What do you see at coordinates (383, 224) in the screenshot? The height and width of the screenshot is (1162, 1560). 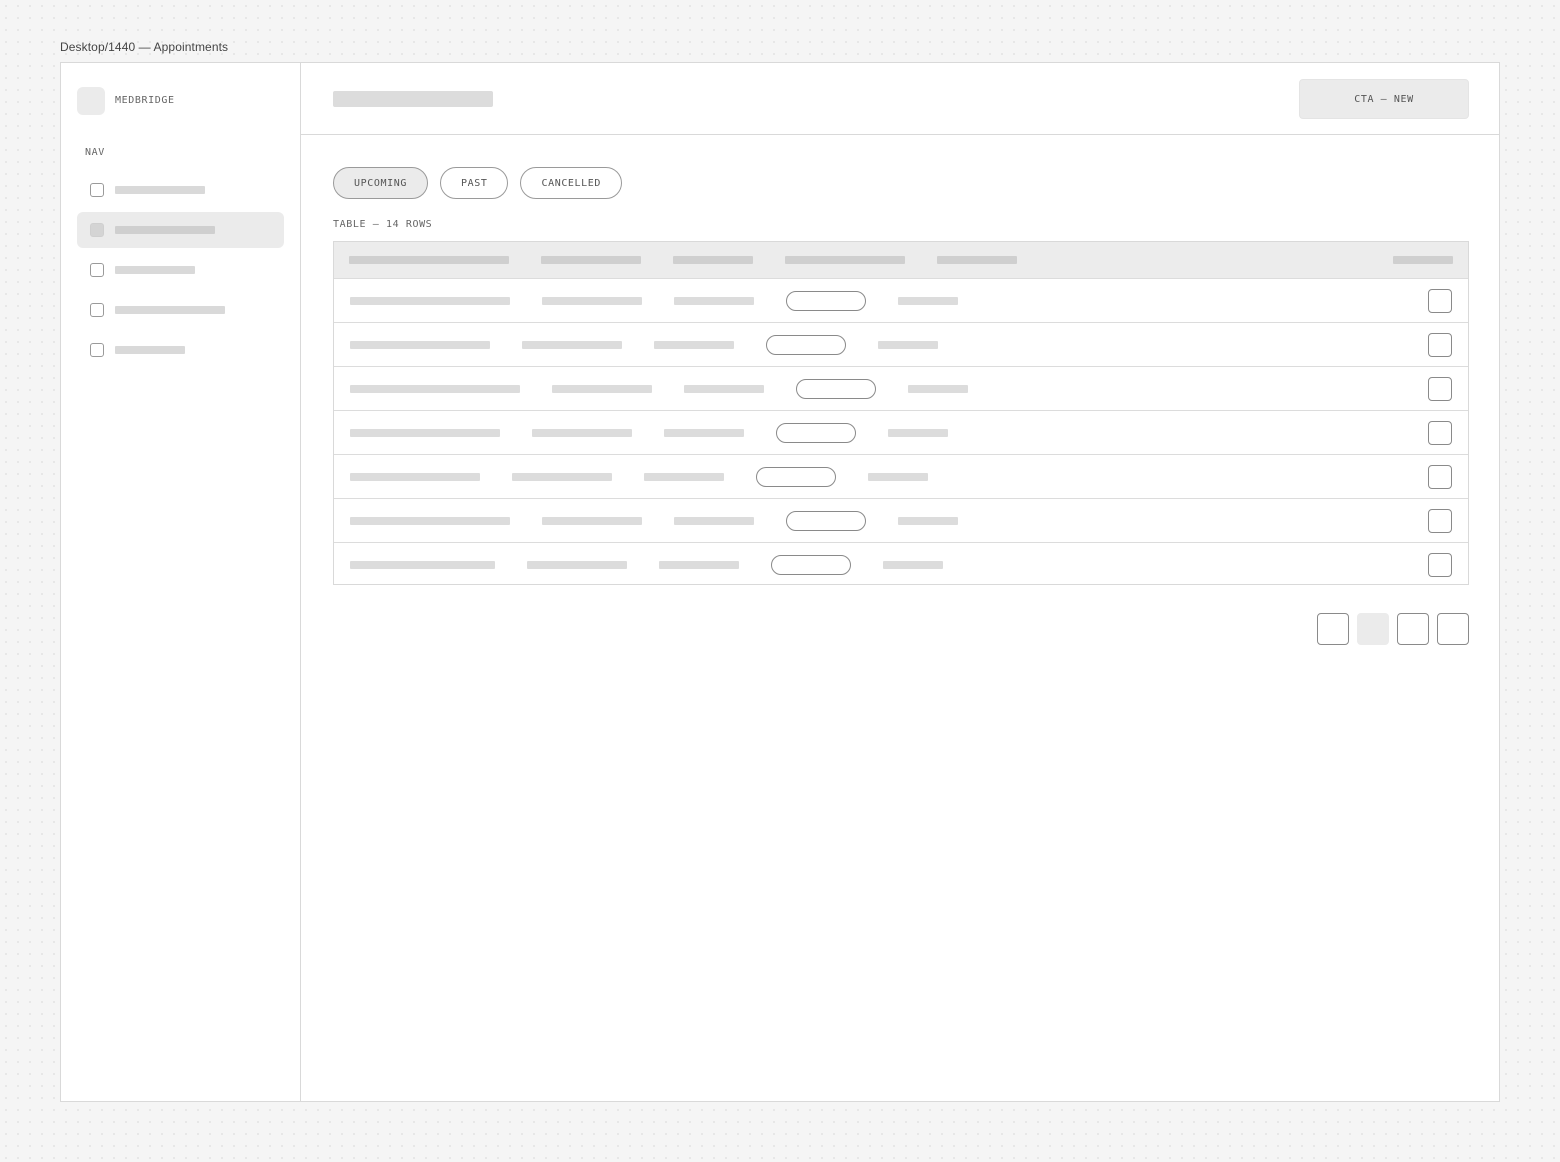 I see `table-caption: TABLE — 14 ROWS` at bounding box center [383, 224].